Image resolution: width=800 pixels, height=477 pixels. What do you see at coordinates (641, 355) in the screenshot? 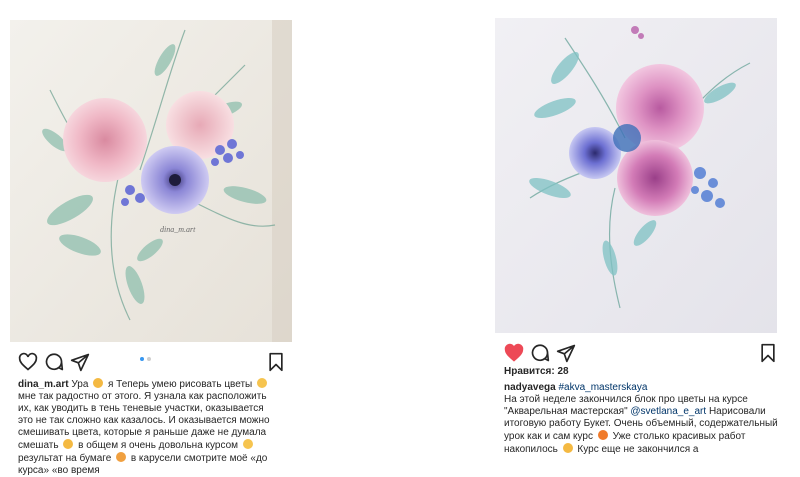
I see `post-actions-right` at bounding box center [641, 355].